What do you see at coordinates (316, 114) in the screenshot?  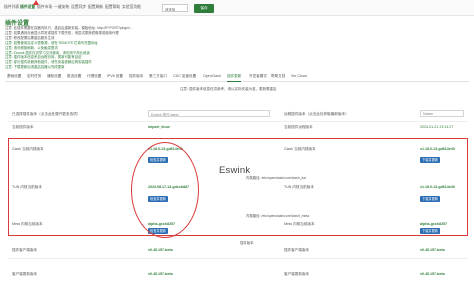 I see `remote-version-label: 远程插件版本（点击此处获取最新版本）` at bounding box center [316, 114].